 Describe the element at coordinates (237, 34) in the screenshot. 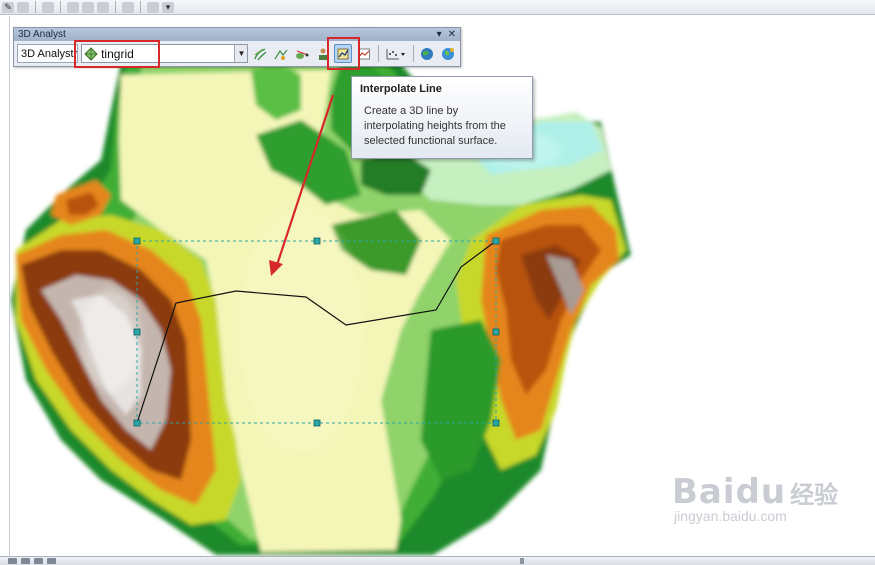

I see `toolbar-titlebar: 3D Analyst ▾ ✕` at that location.